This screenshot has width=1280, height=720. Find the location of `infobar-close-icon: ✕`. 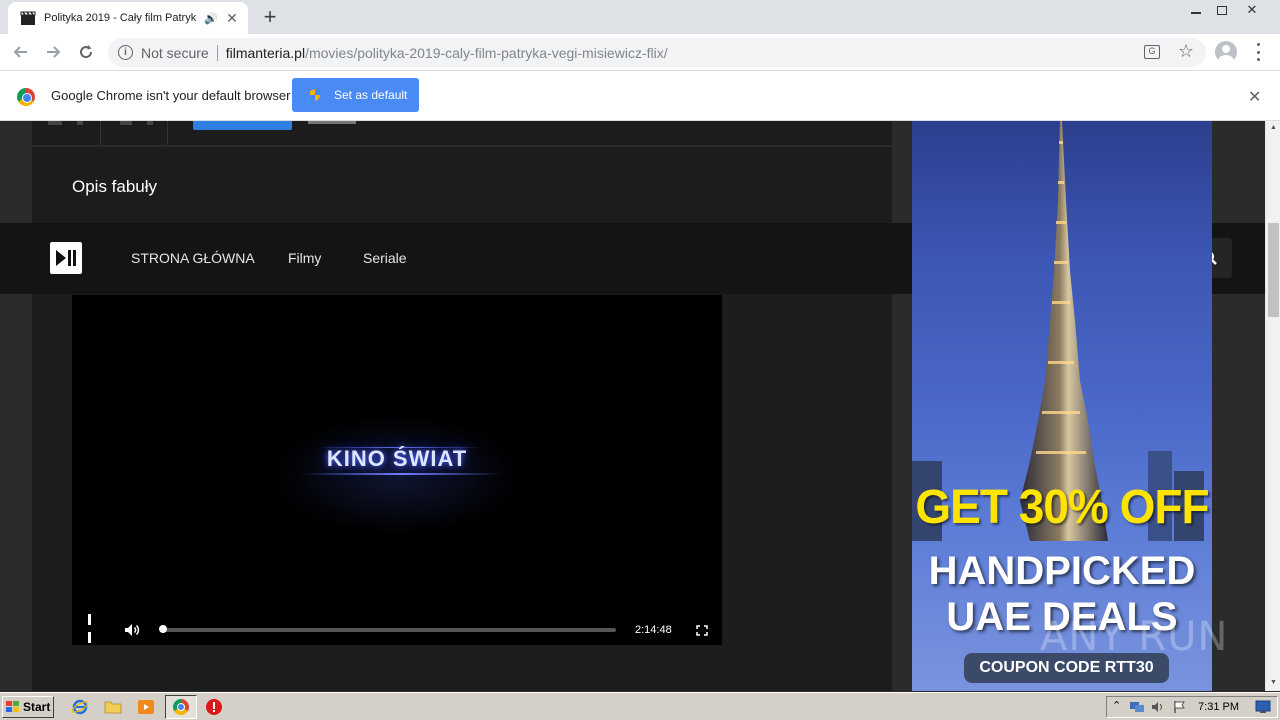

infobar-close-icon: ✕ is located at coordinates (1254, 97).